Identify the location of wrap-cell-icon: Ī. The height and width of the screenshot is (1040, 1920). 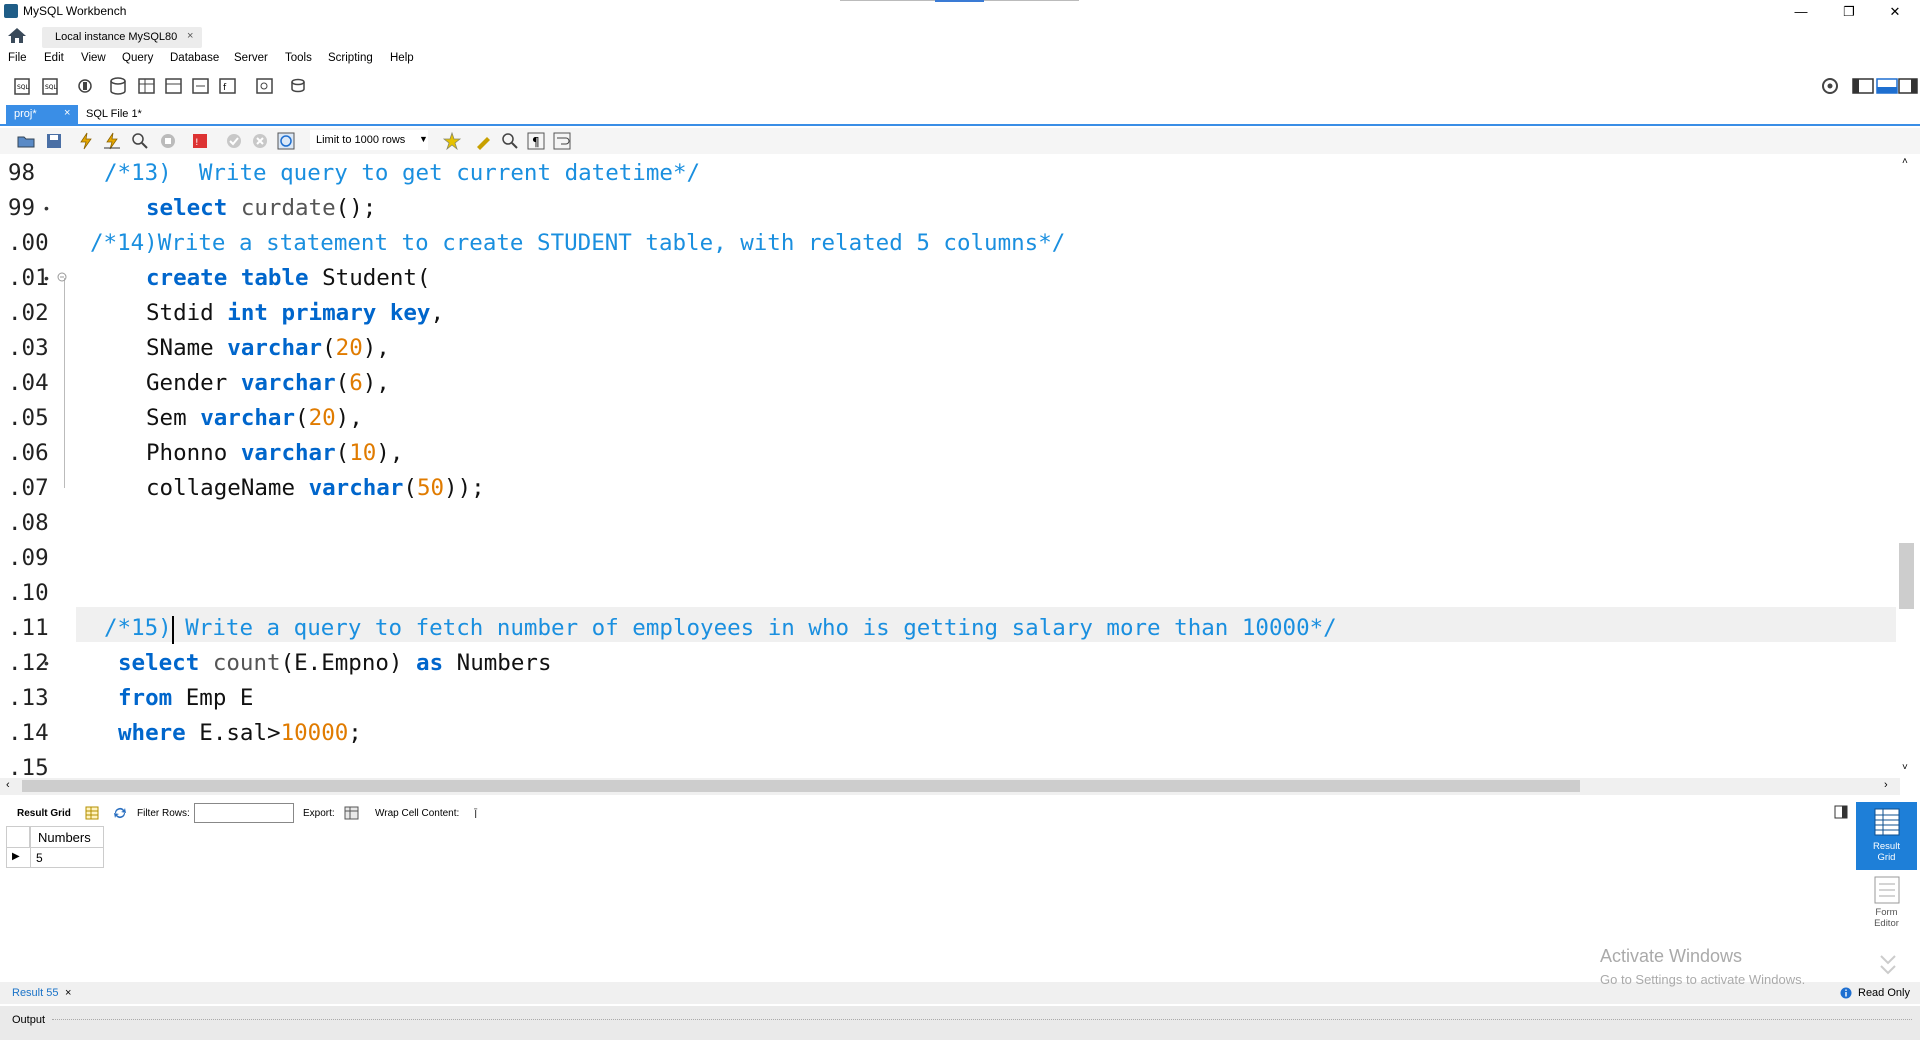
(479, 813).